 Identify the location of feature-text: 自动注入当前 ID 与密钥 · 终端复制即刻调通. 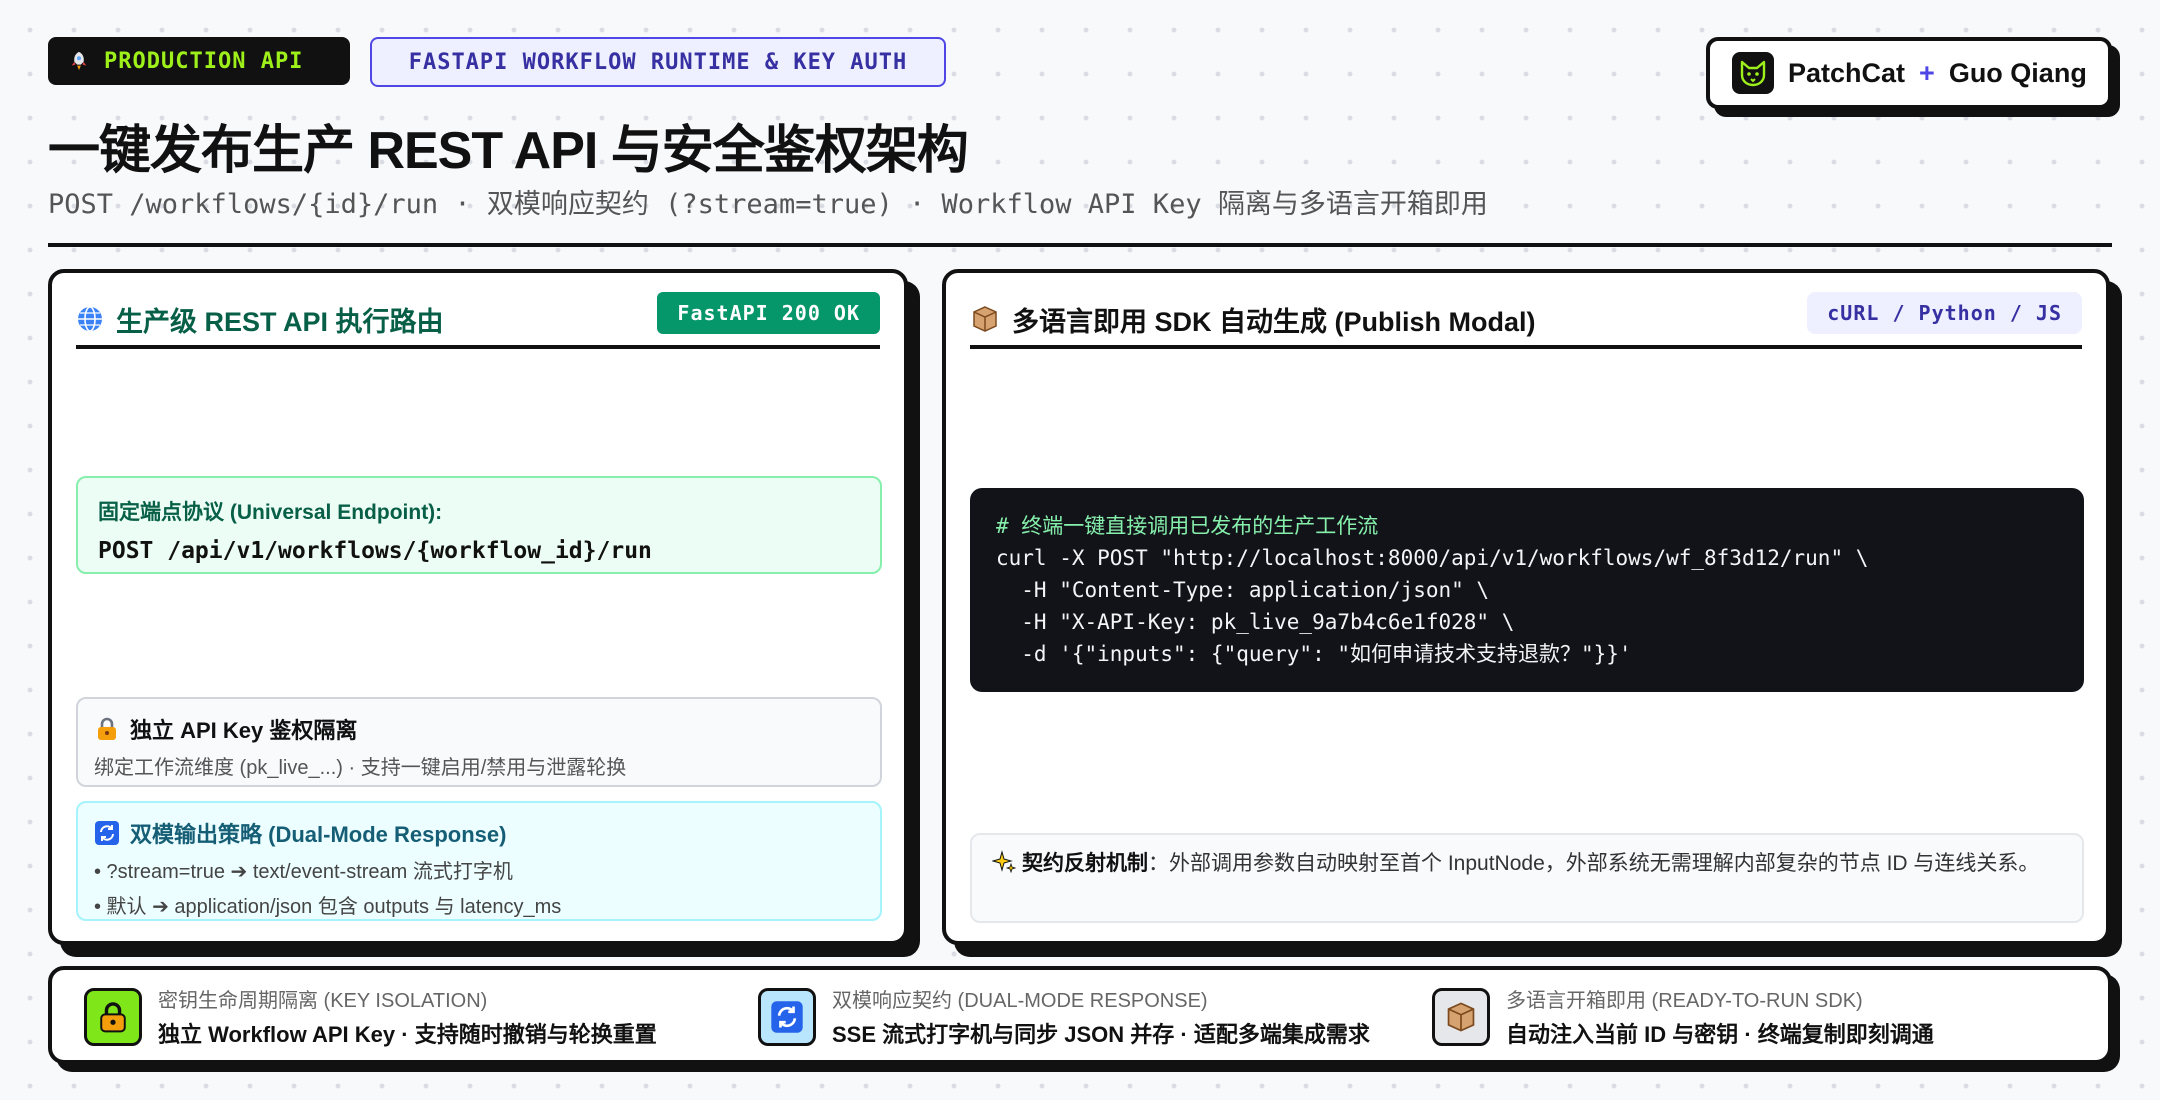
(1720, 1034).